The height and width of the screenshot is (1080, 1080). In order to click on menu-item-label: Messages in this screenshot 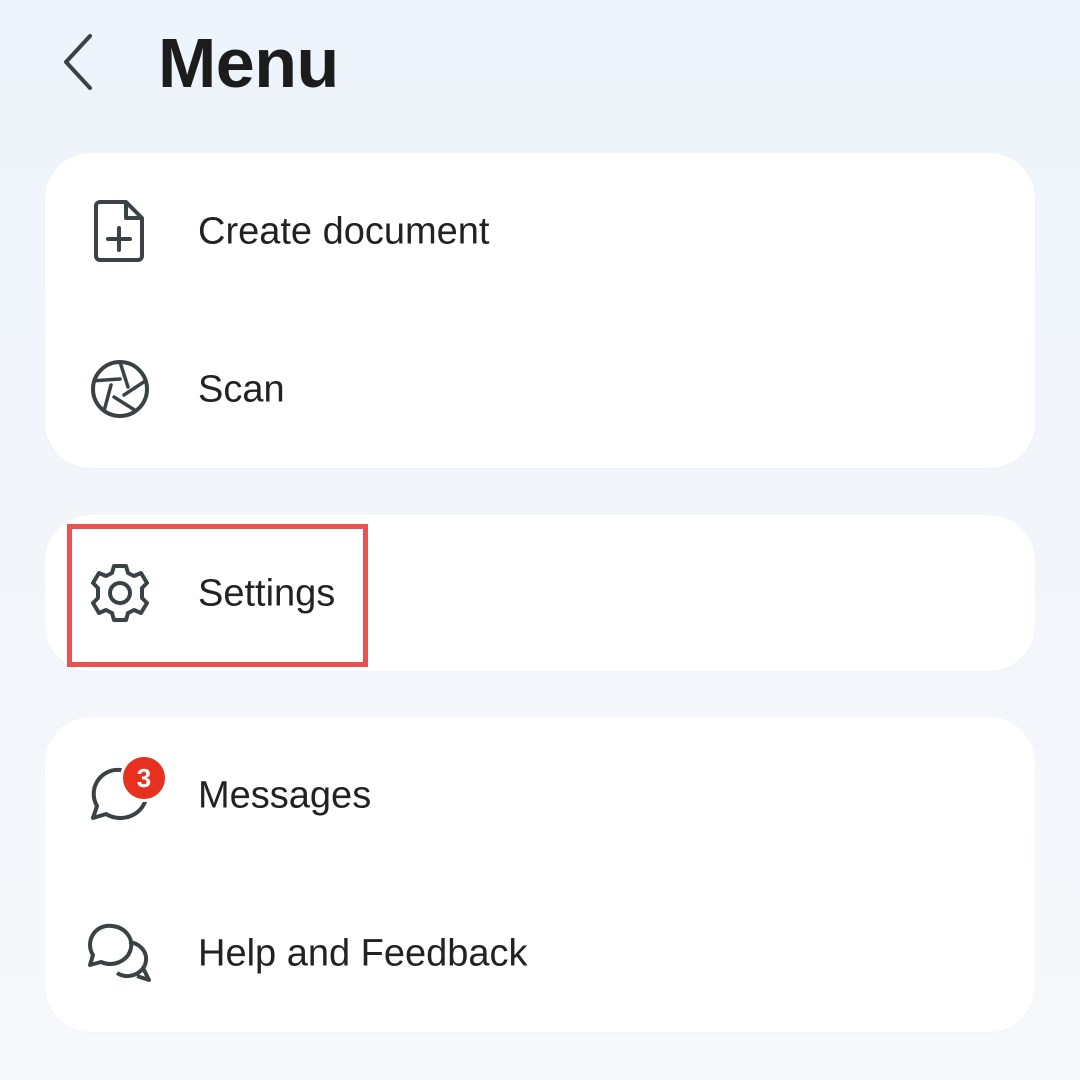, I will do `click(285, 795)`.